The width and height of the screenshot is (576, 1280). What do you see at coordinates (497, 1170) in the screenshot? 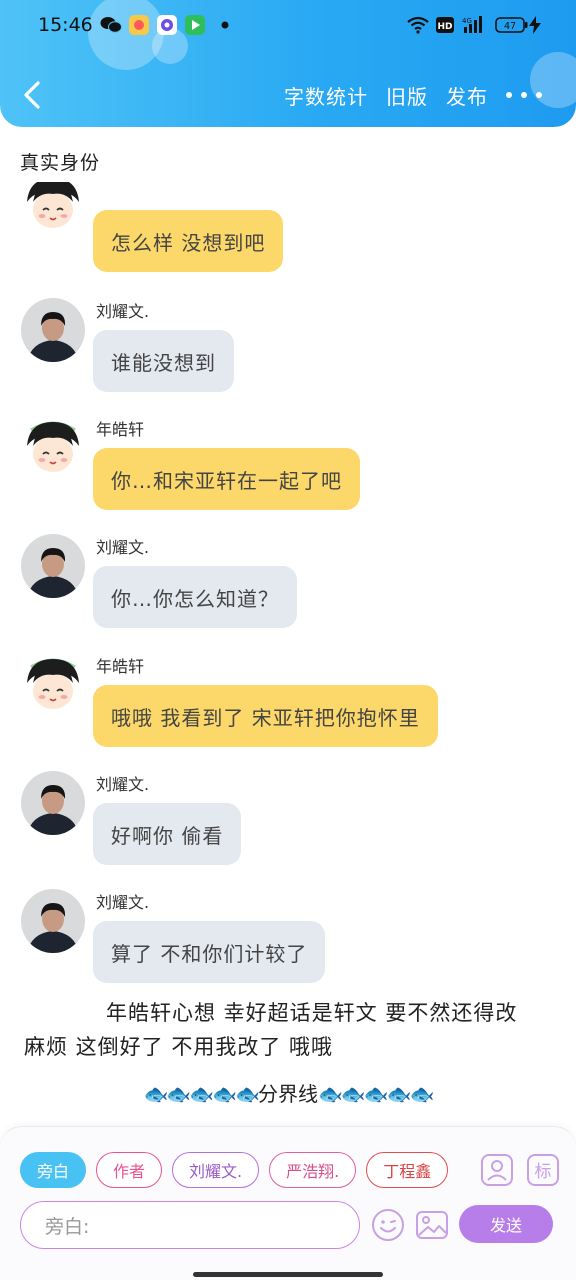
I see `character-manage-icon` at bounding box center [497, 1170].